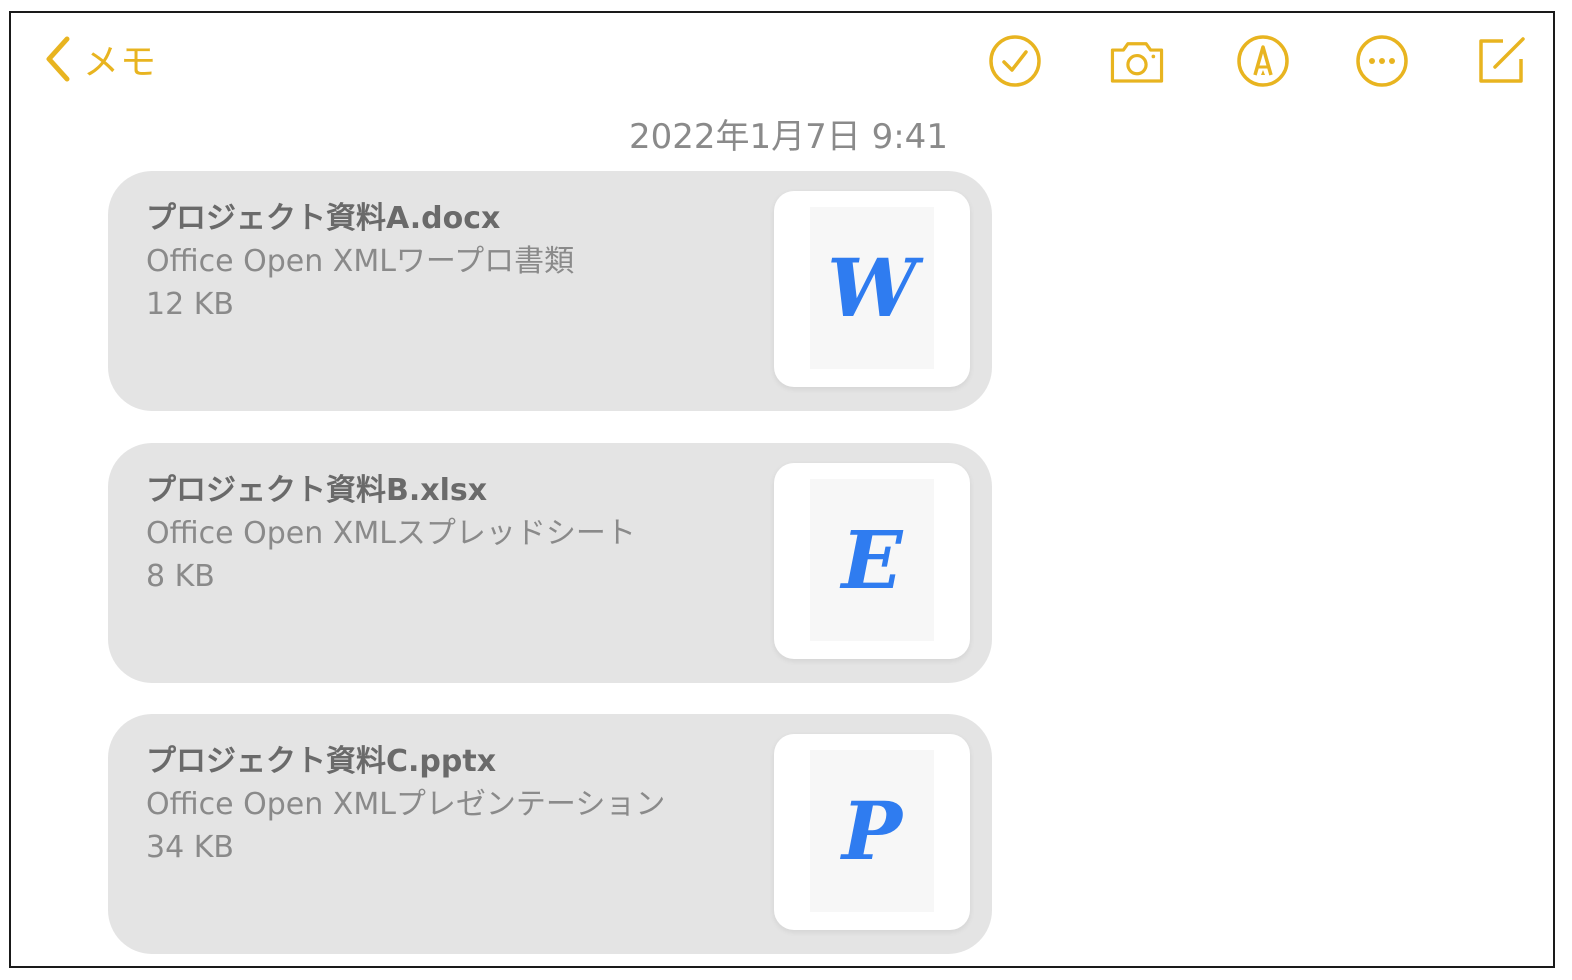 Image resolution: width=1572 pixels, height=980 pixels. What do you see at coordinates (406, 804) in the screenshot?
I see `file-type: Office Open XMLプレゼンテーション` at bounding box center [406, 804].